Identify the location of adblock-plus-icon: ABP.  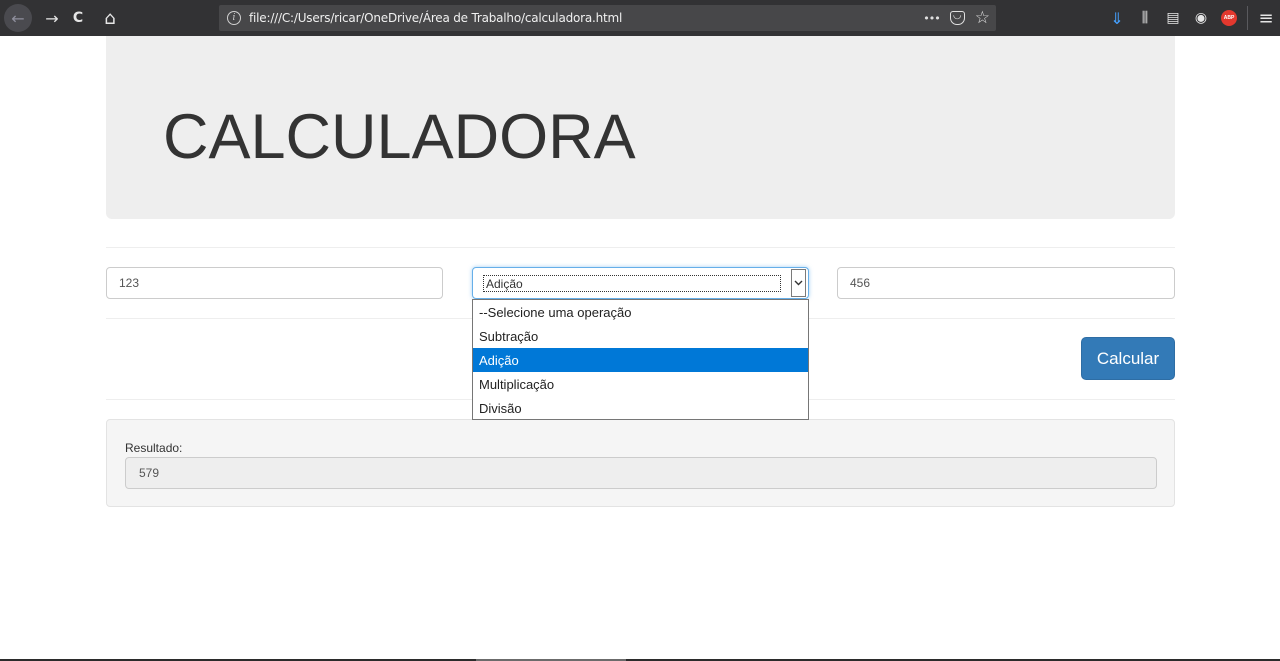
(1229, 18).